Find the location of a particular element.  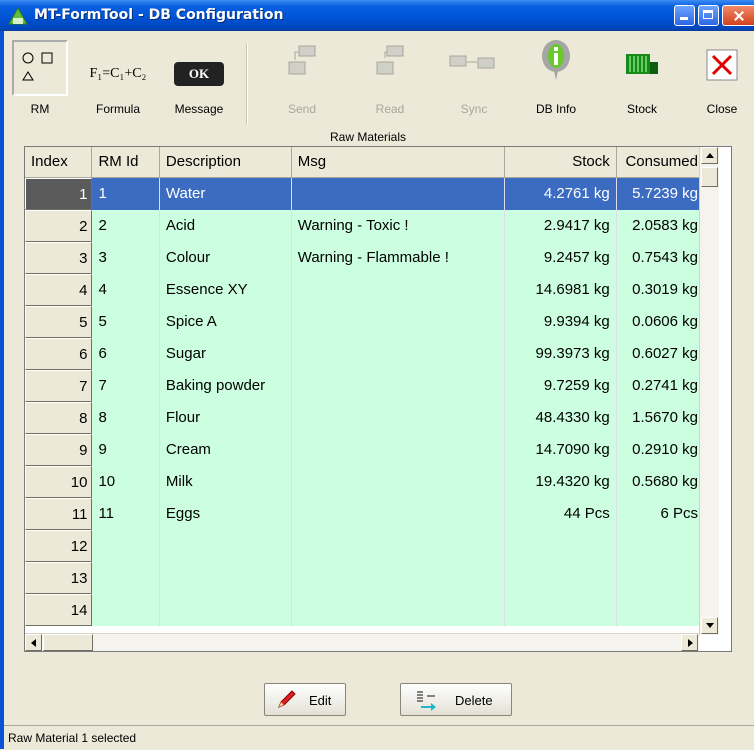

table-cell-stock: 14.6981 kg is located at coordinates (560, 290).